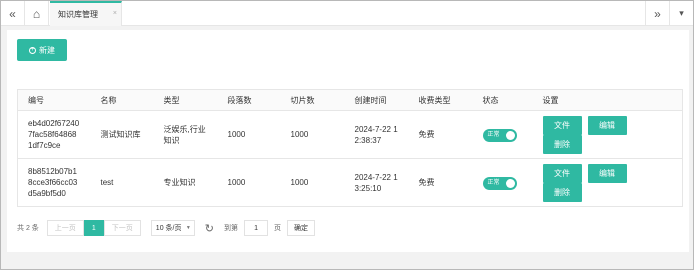  Describe the element at coordinates (376, 100) in the screenshot. I see `column-header: 创建时间` at that location.